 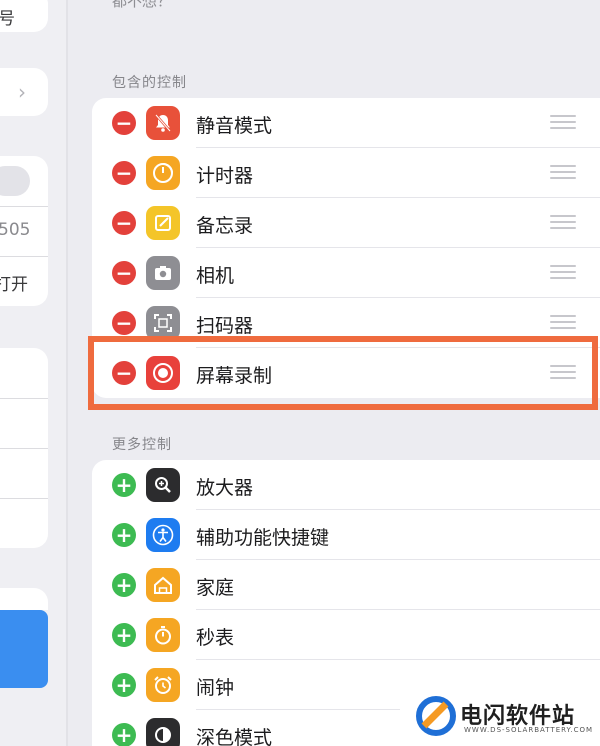 I want to click on left-nav-row: ›, so click(x=24, y=92).